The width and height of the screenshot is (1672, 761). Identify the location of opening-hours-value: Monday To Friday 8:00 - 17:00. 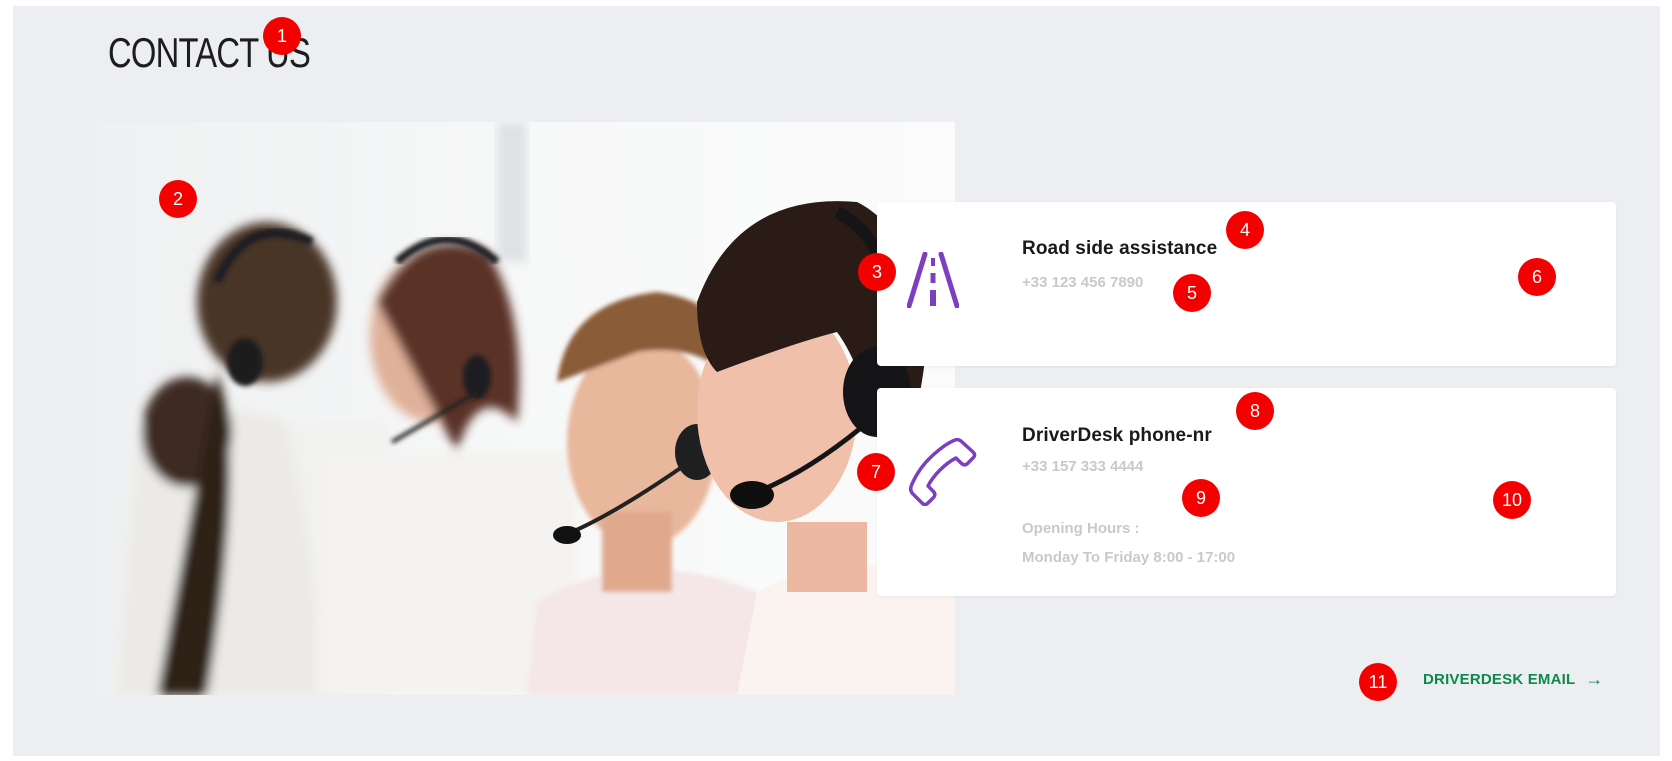
(1129, 557).